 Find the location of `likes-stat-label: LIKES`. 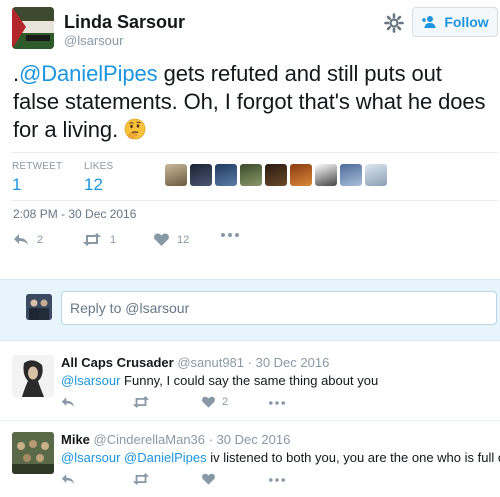

likes-stat-label: LIKES is located at coordinates (99, 166).